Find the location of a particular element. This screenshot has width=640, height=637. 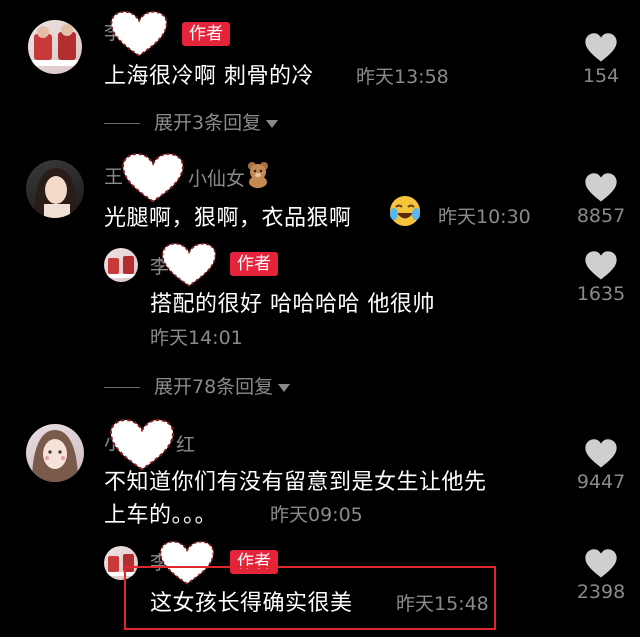

like-button: 154 is located at coordinates (601, 59).